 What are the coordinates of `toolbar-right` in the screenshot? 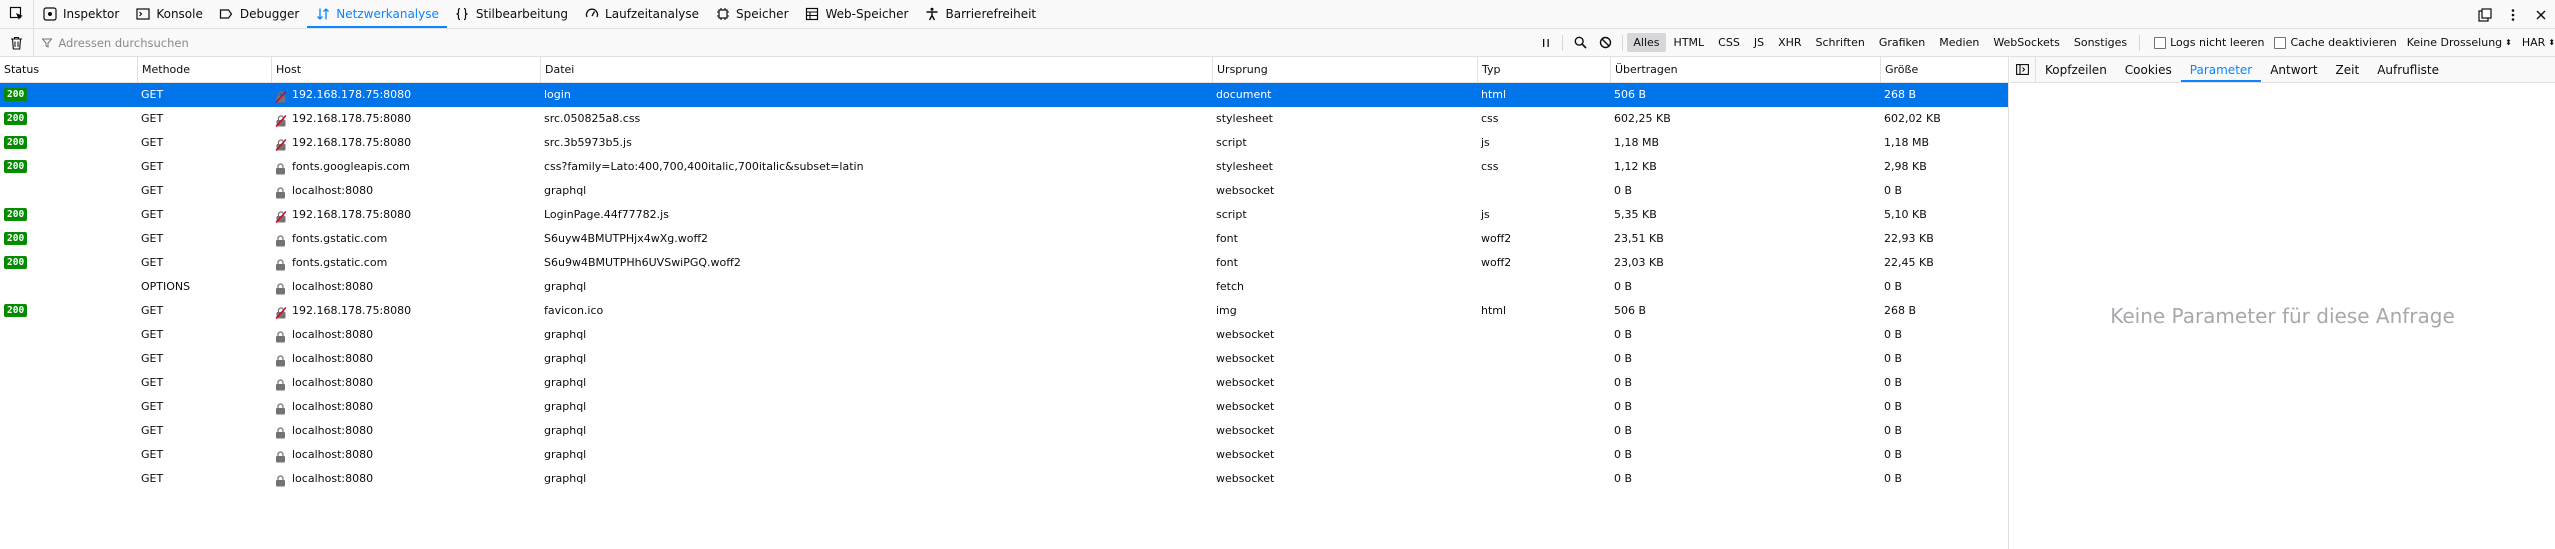 It's located at (2513, 14).